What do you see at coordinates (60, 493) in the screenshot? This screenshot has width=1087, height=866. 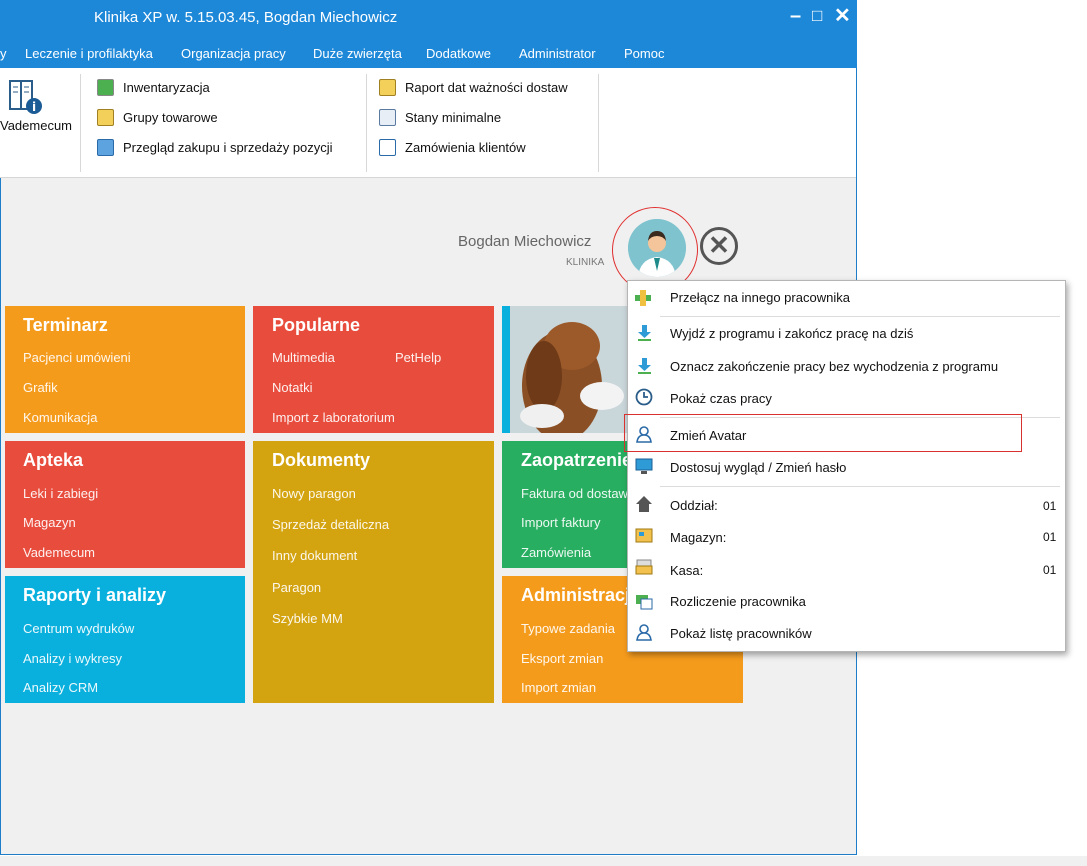 I see `tile-link: Leki i zabiegi` at bounding box center [60, 493].